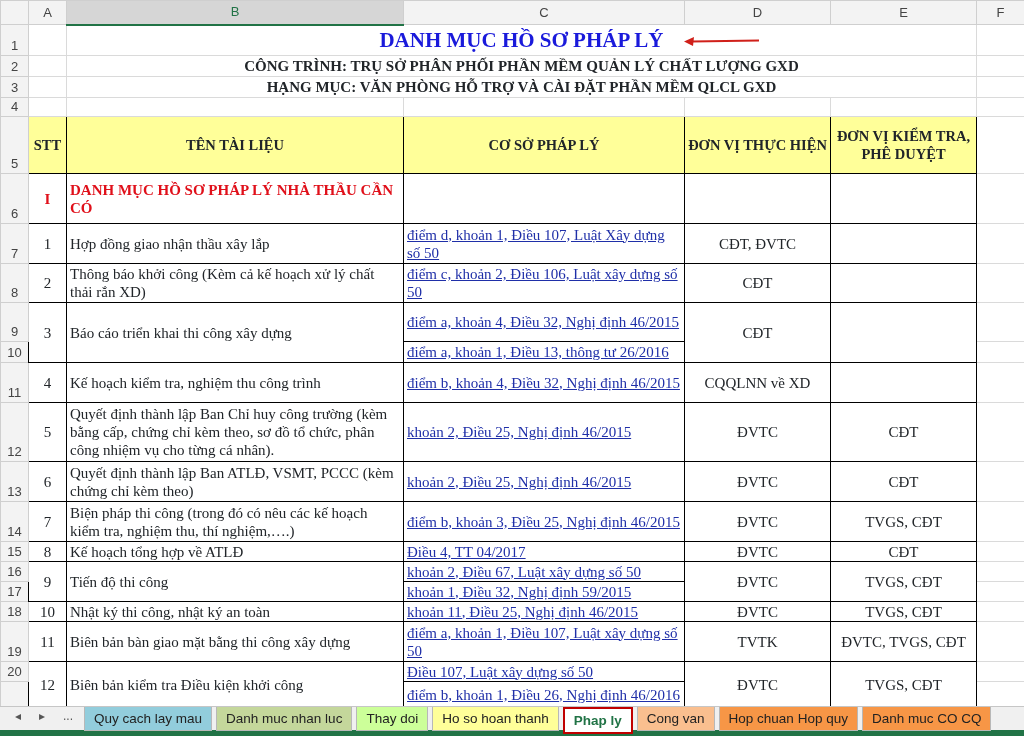 The image size is (1024, 736). Describe the element at coordinates (47, 283) in the screenshot. I see `table-cell: 2` at that location.